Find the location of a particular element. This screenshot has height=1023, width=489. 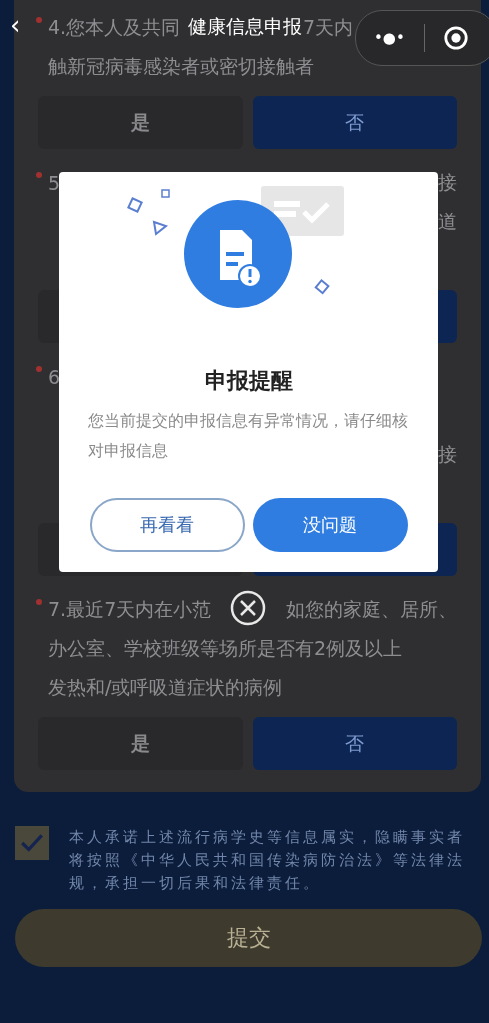

question-text: 6 is located at coordinates (54, 376).